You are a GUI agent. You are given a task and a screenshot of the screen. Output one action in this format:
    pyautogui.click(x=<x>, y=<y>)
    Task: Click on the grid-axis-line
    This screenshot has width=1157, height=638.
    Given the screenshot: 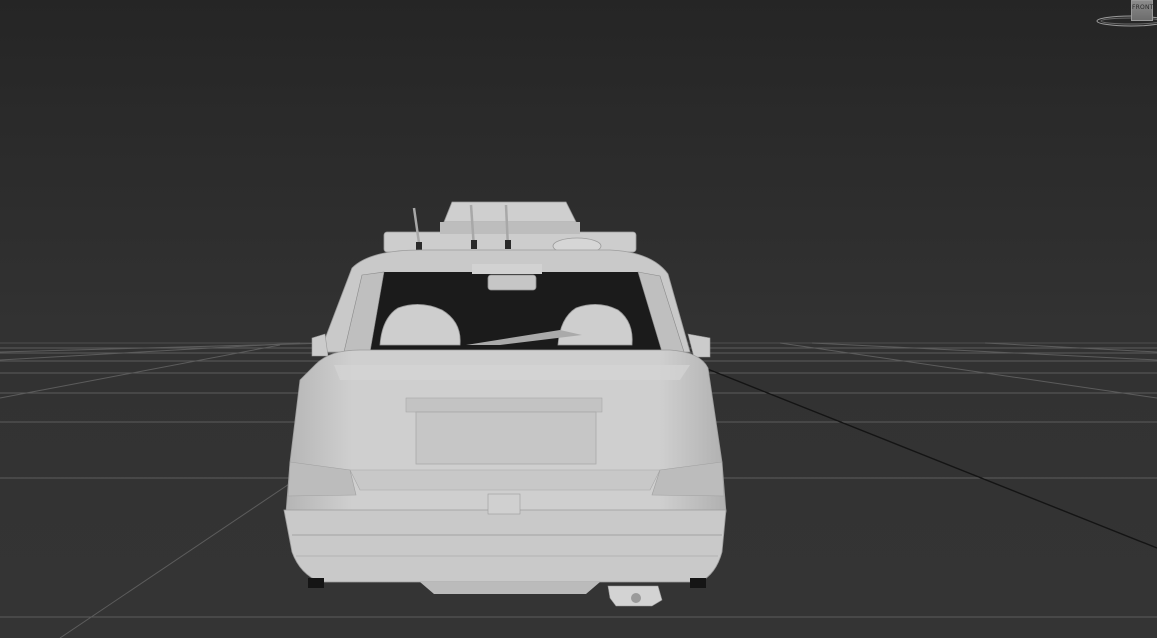 What is the action you would take?
    pyautogui.click(x=930, y=458)
    